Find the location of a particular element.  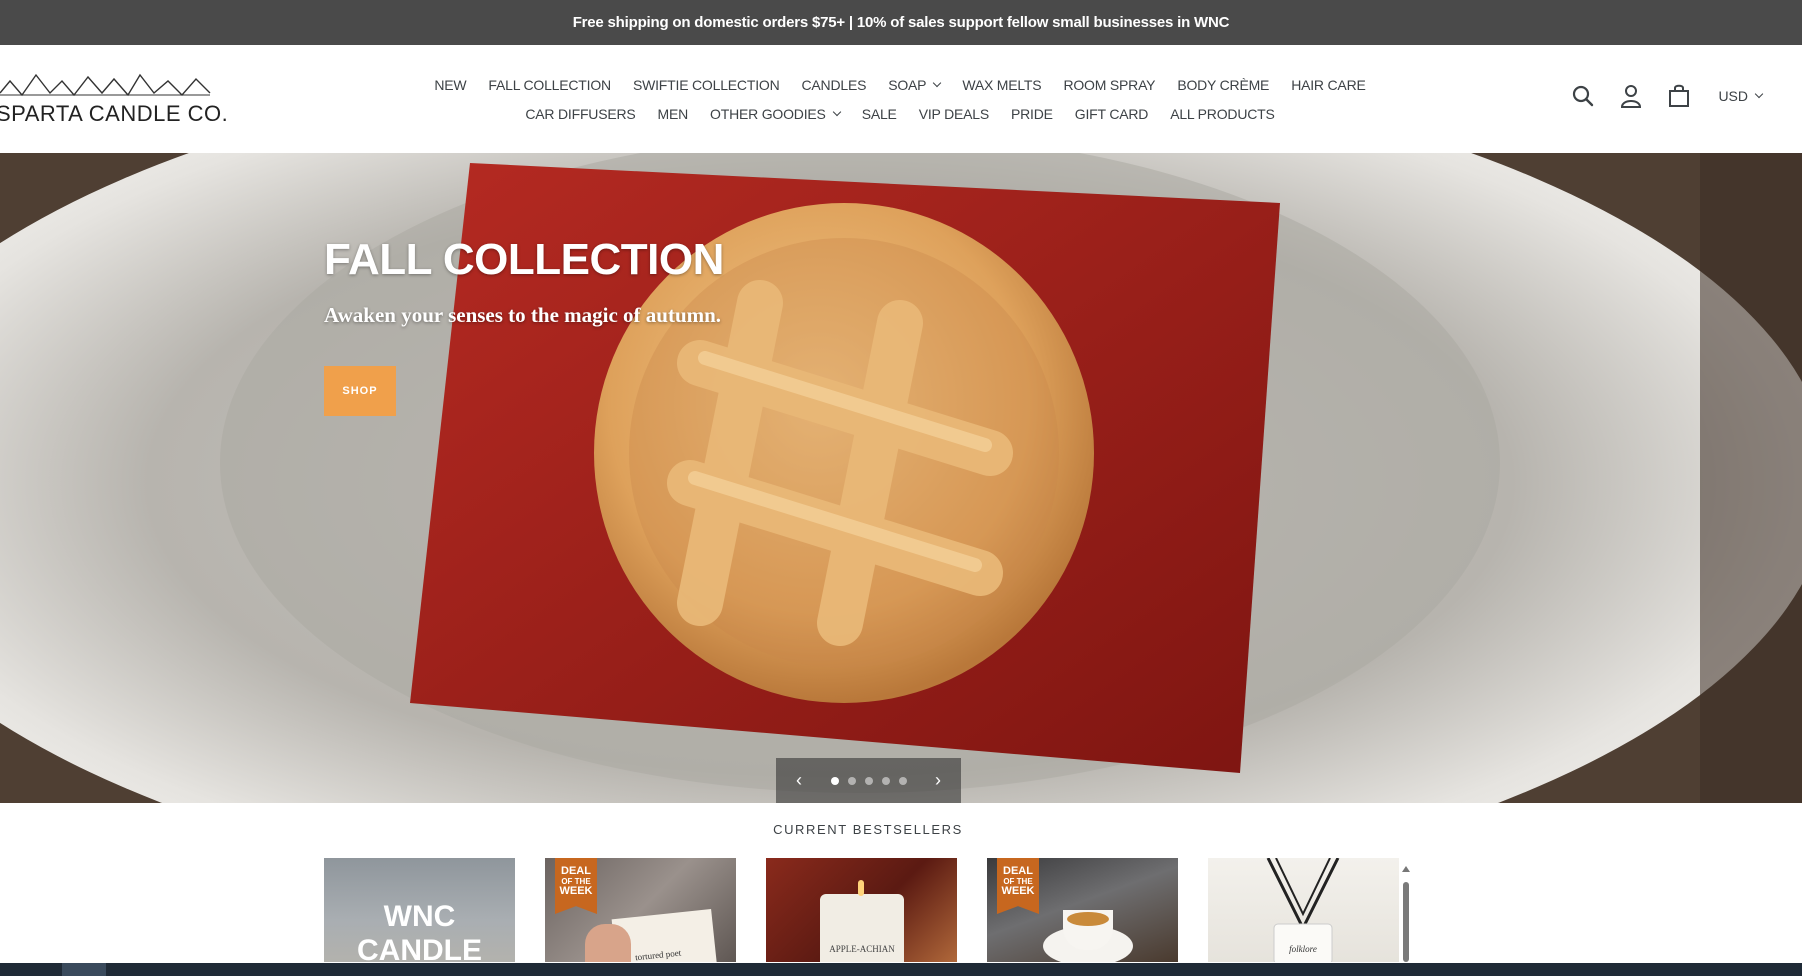

nav-item-label: PRIDE is located at coordinates (1032, 113).